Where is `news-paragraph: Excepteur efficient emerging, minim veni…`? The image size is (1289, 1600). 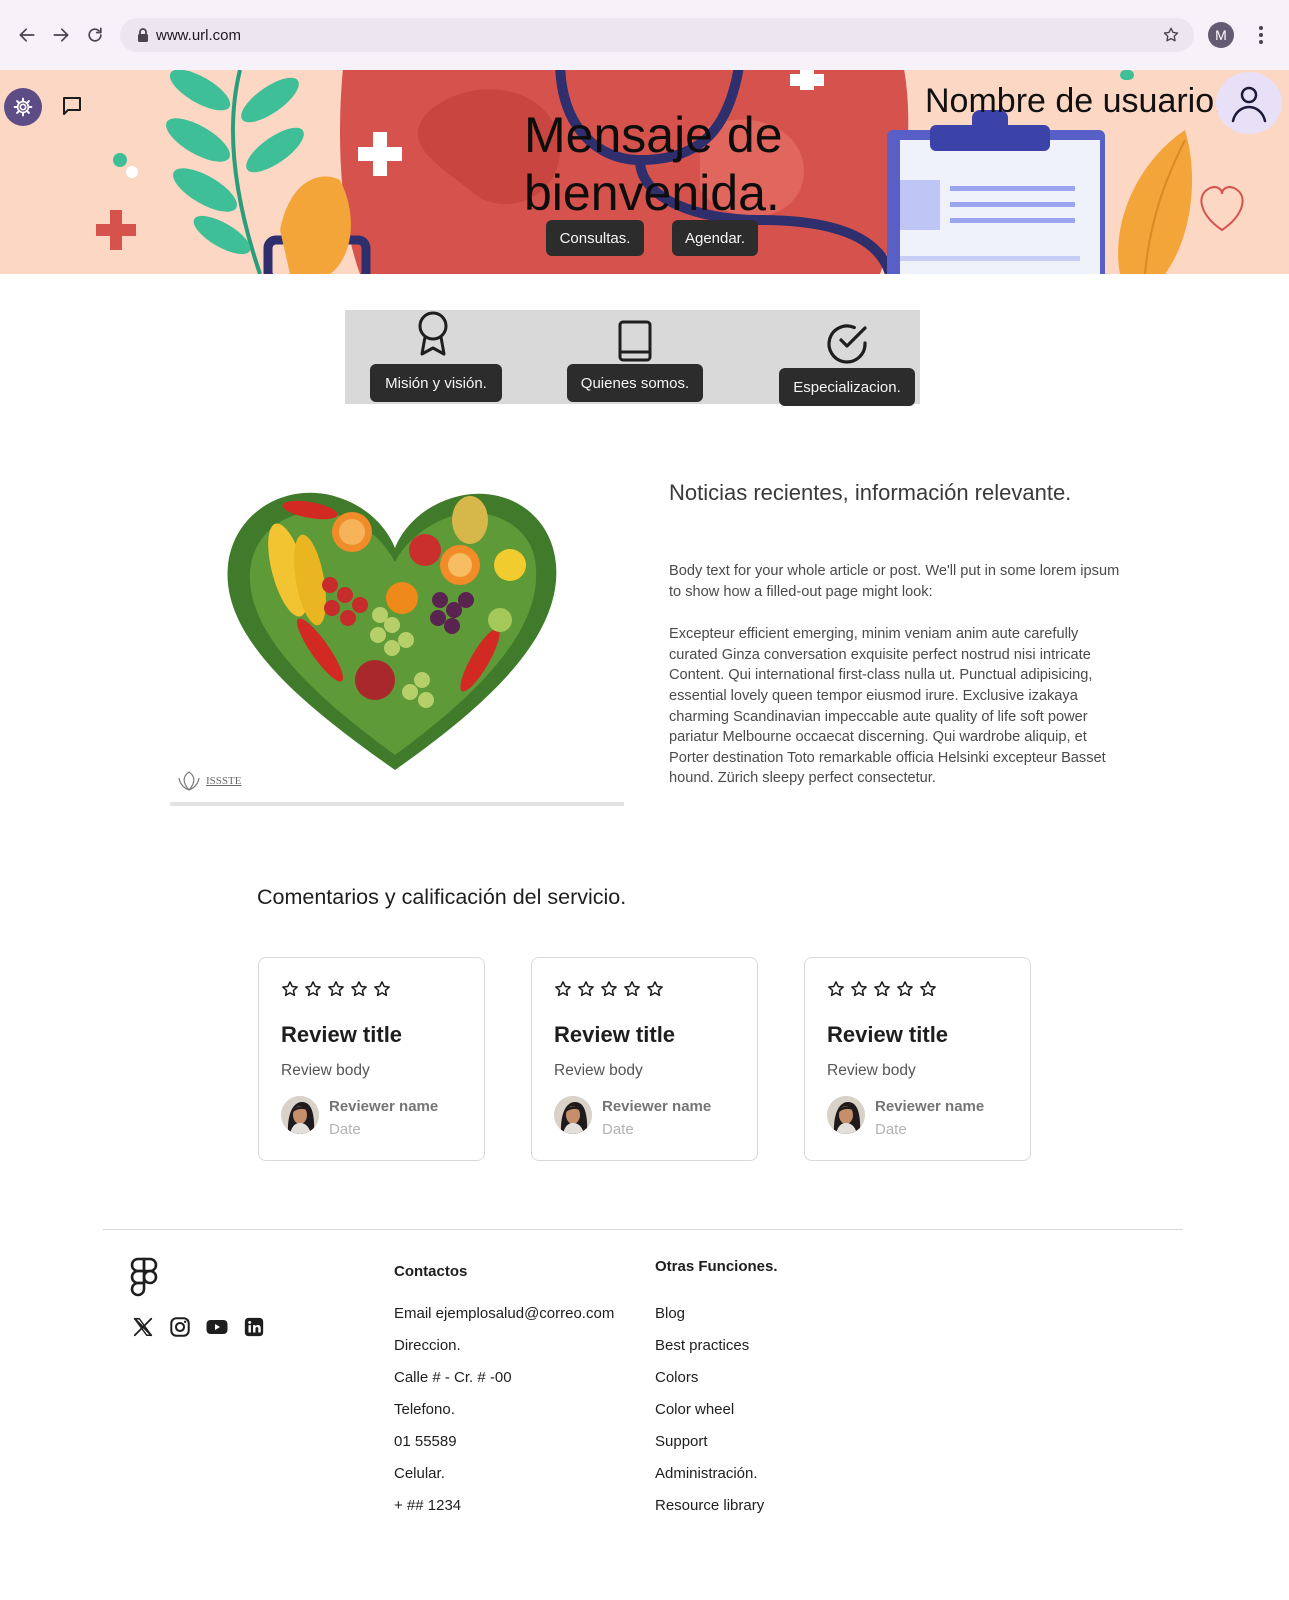
news-paragraph: Excepteur efficient emerging, minim veni… is located at coordinates (887, 706).